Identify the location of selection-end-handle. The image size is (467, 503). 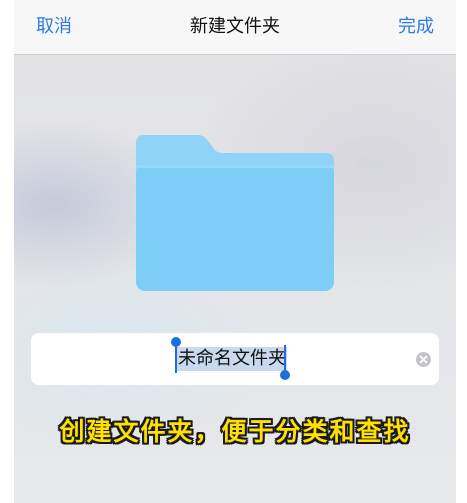
(285, 359).